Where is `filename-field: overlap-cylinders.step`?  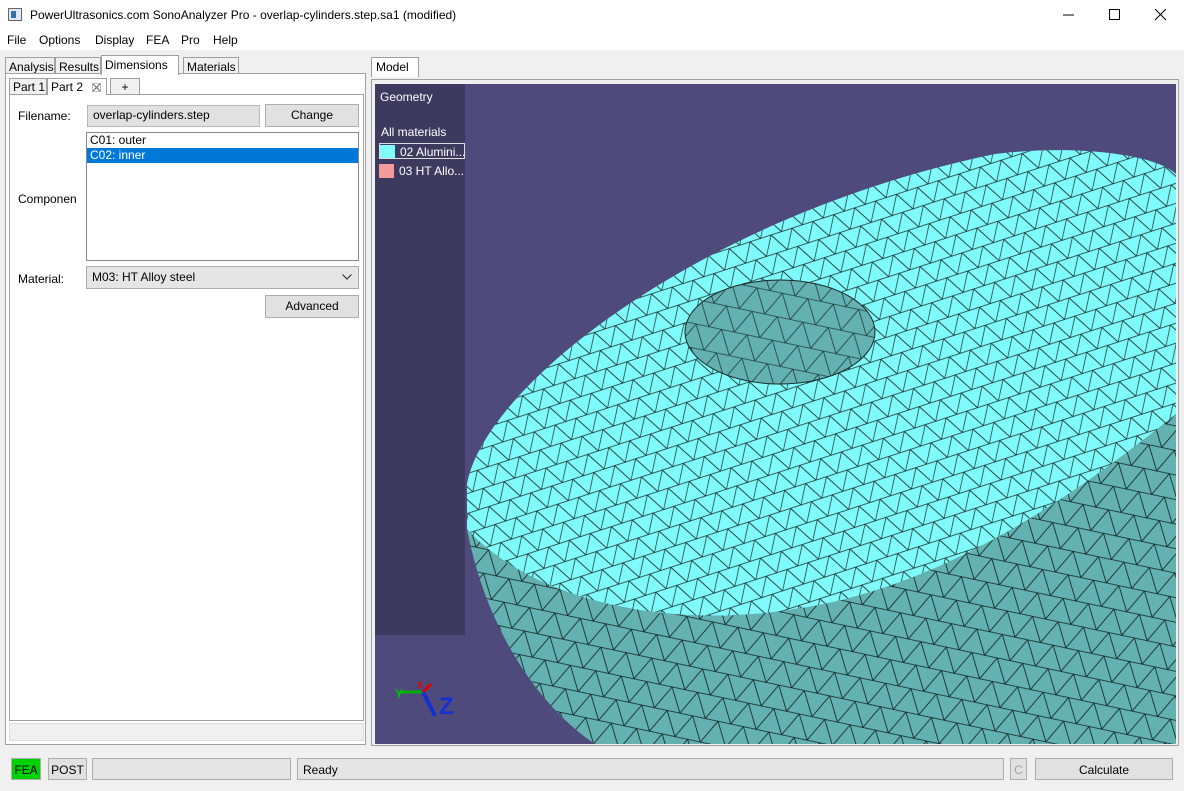 filename-field: overlap-cylinders.step is located at coordinates (173, 116).